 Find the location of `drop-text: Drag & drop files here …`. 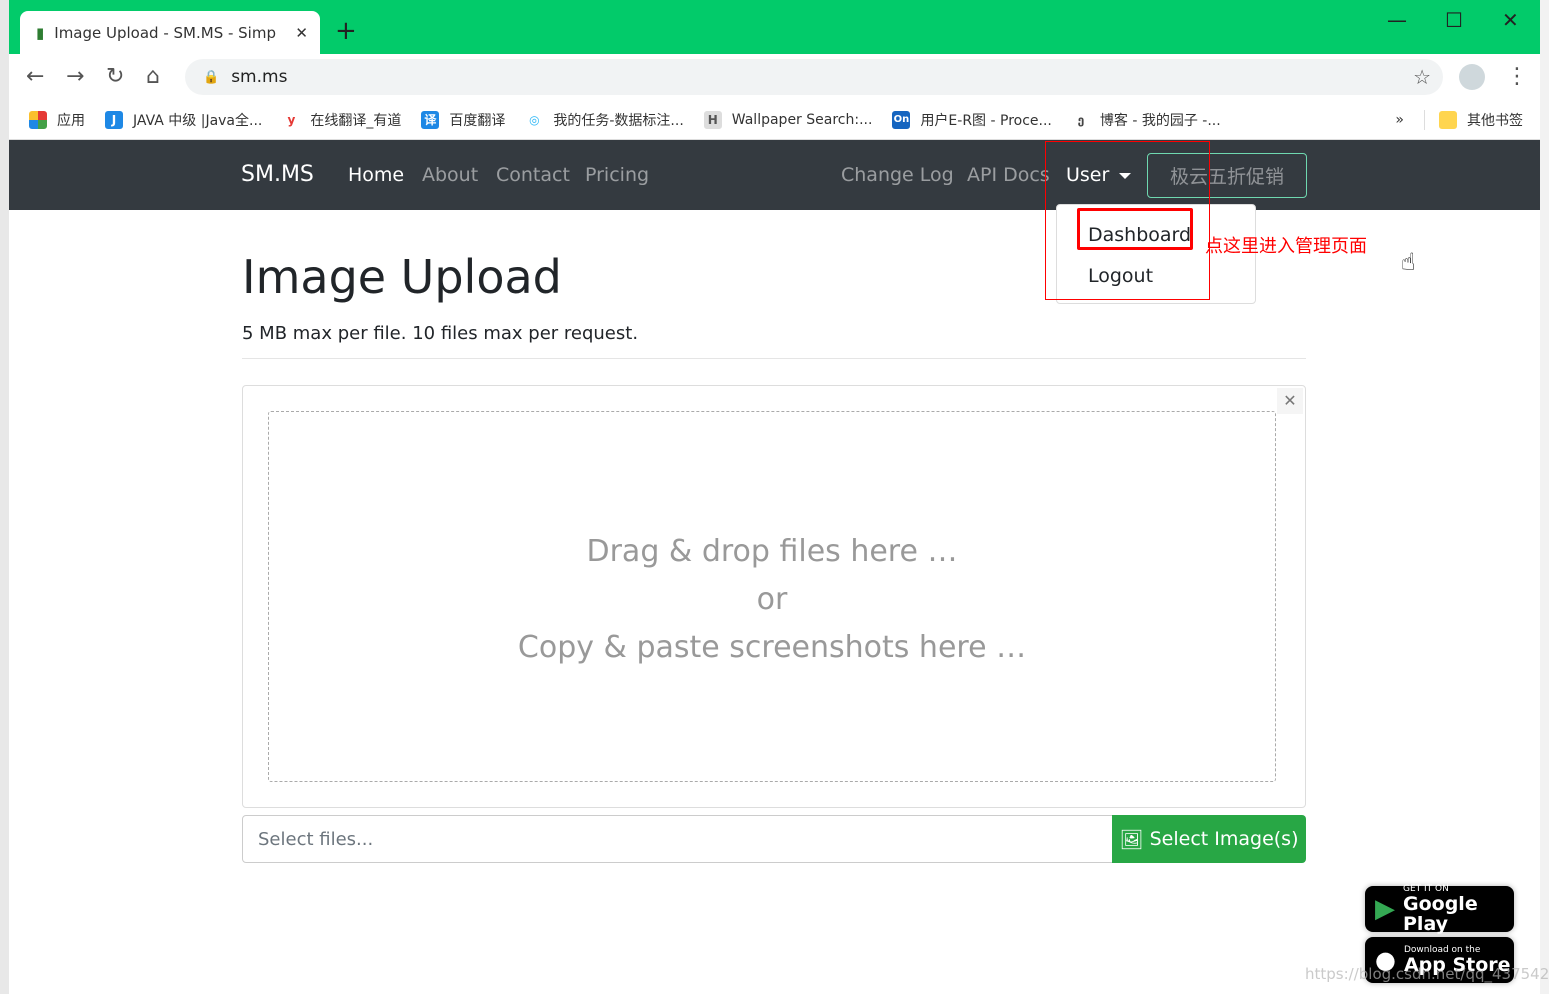

drop-text: Drag & drop files here … is located at coordinates (772, 551).